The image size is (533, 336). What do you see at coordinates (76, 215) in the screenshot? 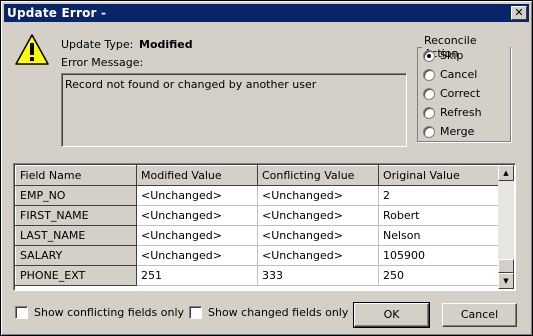
I see `field-name-cell: FIRST_NAME` at bounding box center [76, 215].